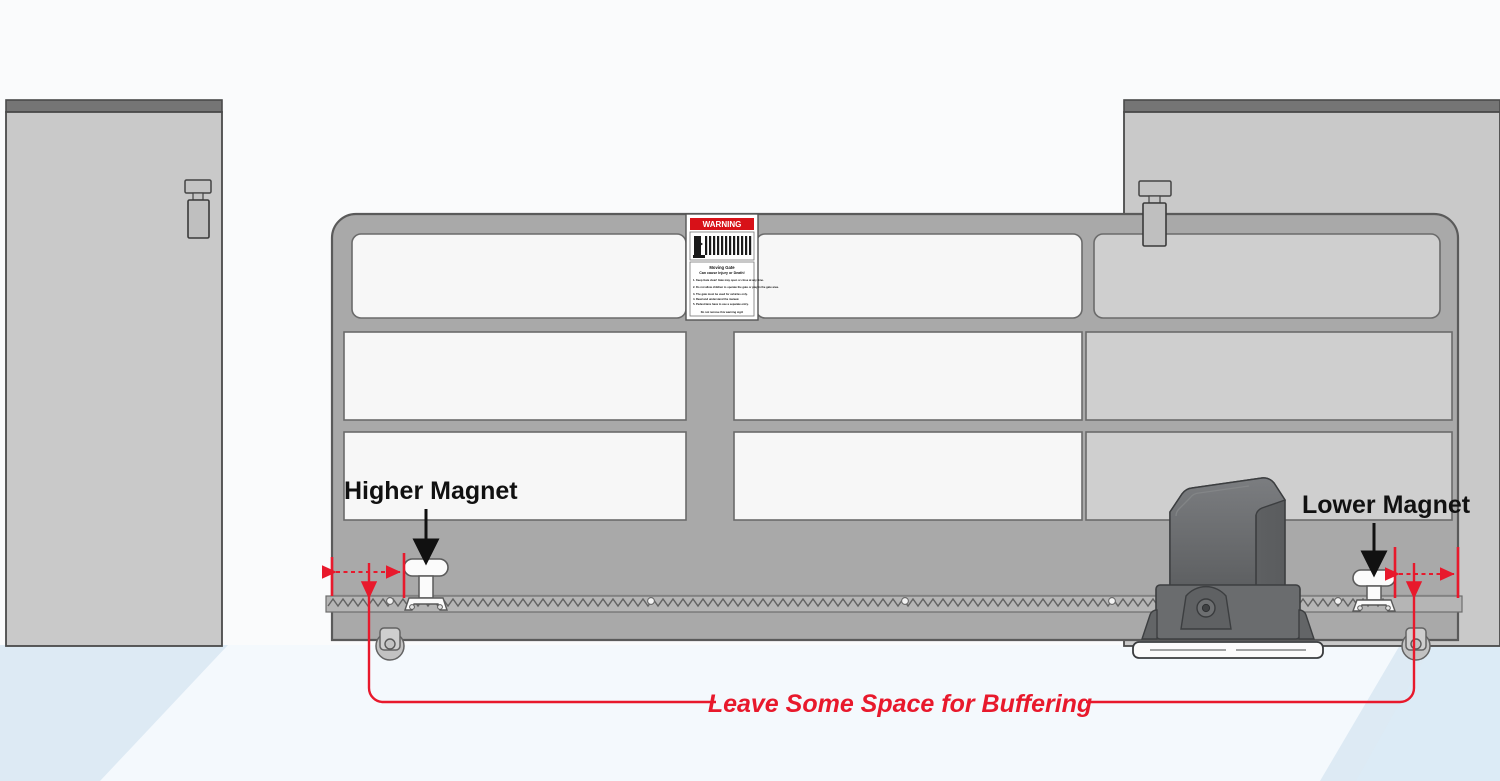  Describe the element at coordinates (722, 267) in the screenshot. I see `warning-title-1: Moving Gate` at that location.